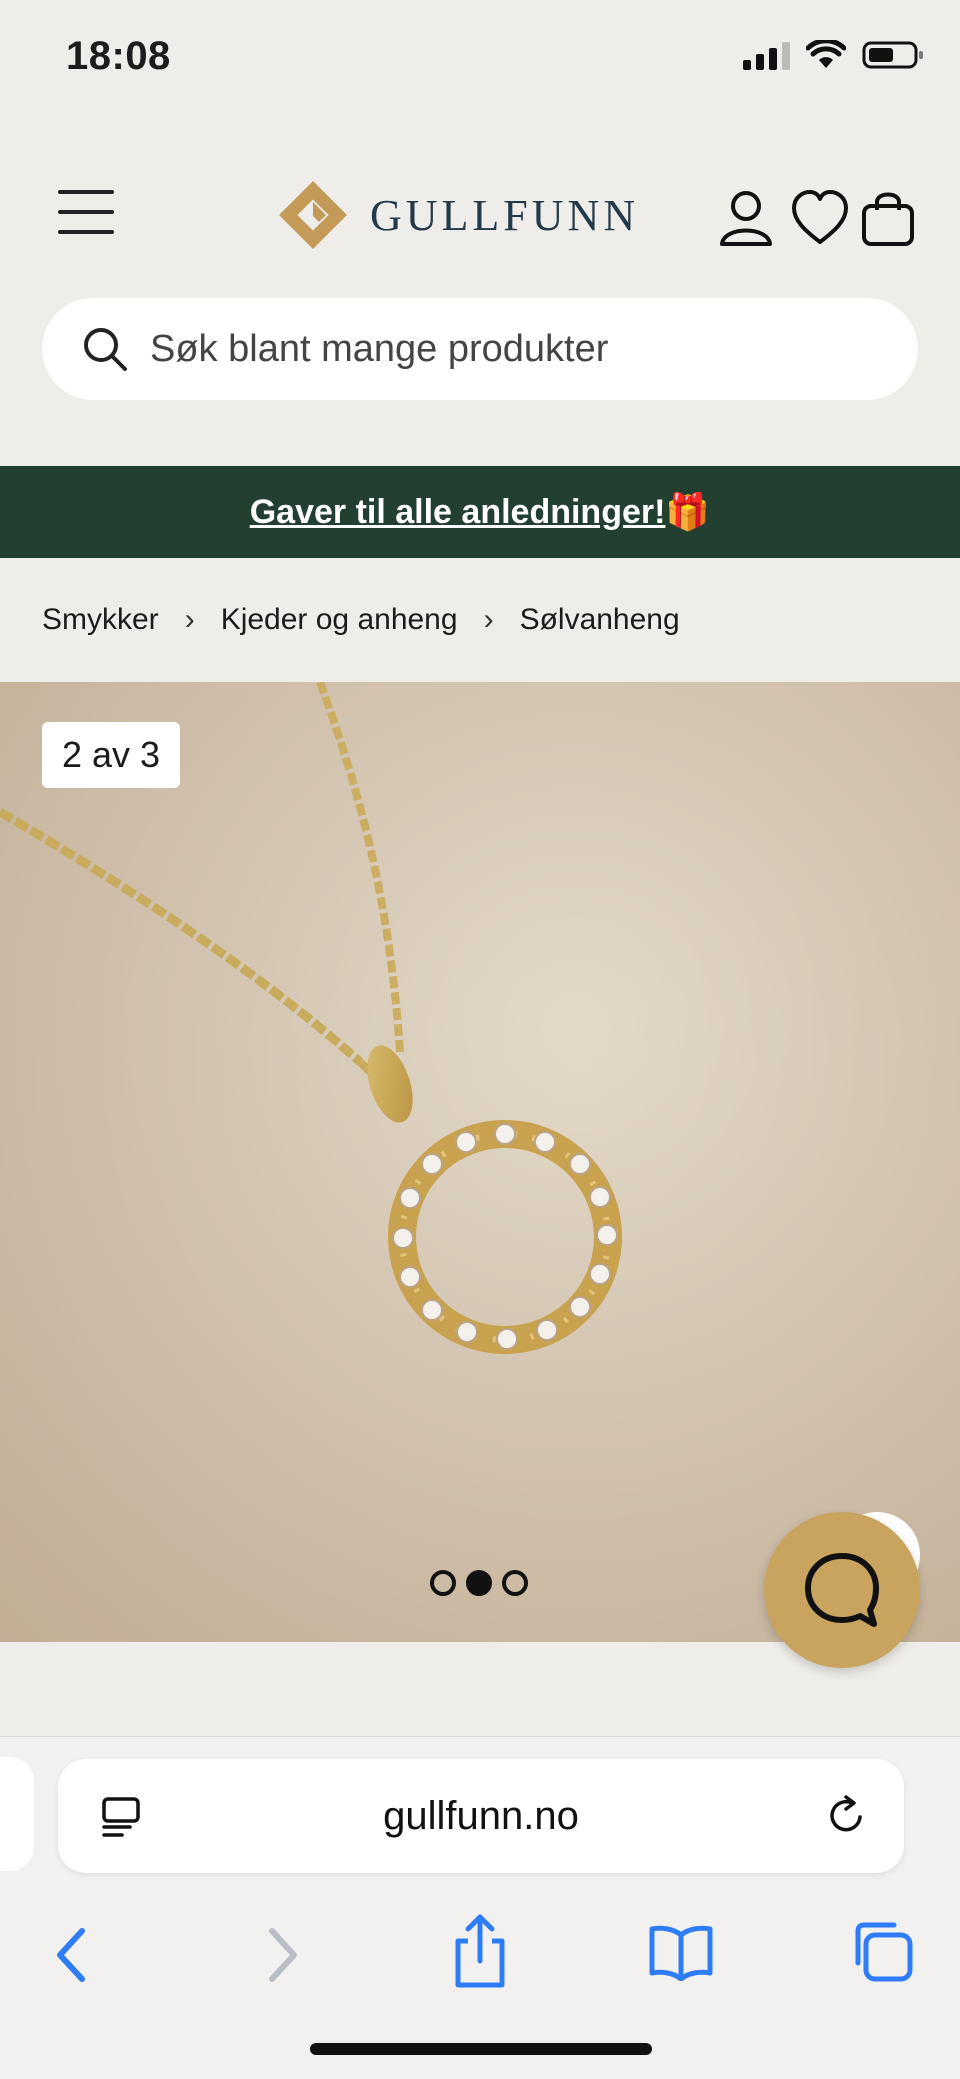 This screenshot has width=960, height=2079. I want to click on search-input, so click(510, 349).